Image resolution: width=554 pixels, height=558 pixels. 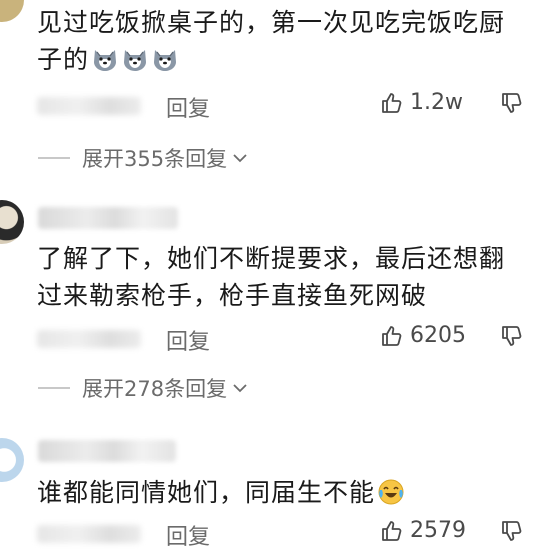 I want to click on expand-replies-label: 展开355条回复, so click(x=155, y=159).